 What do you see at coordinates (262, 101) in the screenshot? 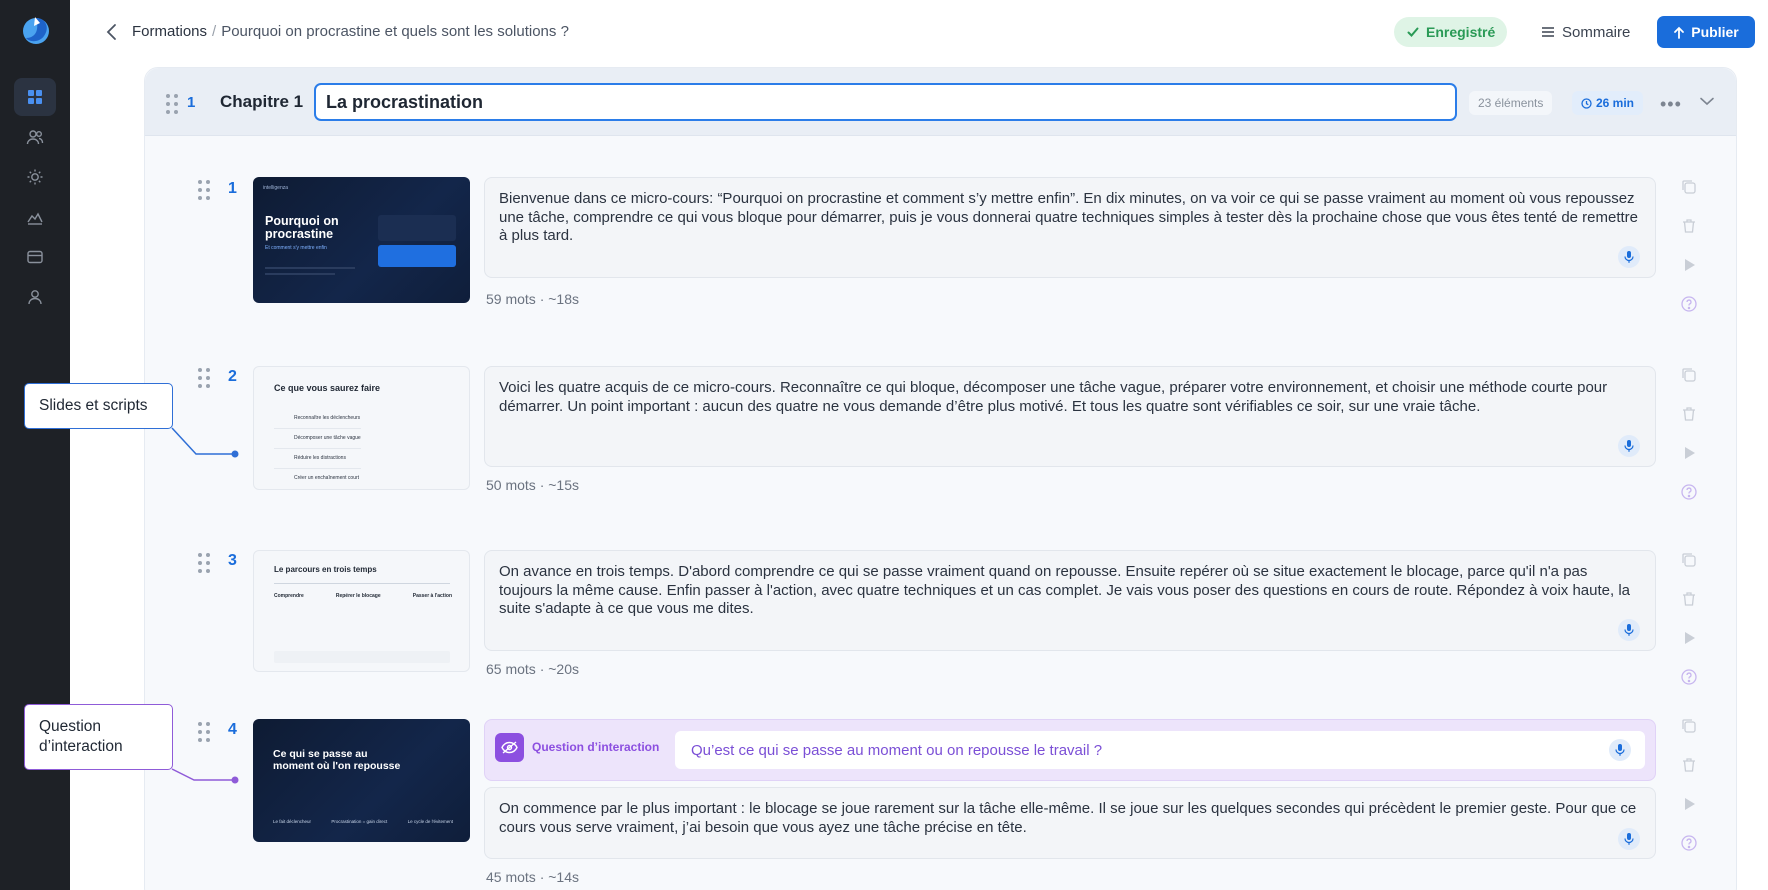
I see `chapter-label: Chapitre 1` at bounding box center [262, 101].